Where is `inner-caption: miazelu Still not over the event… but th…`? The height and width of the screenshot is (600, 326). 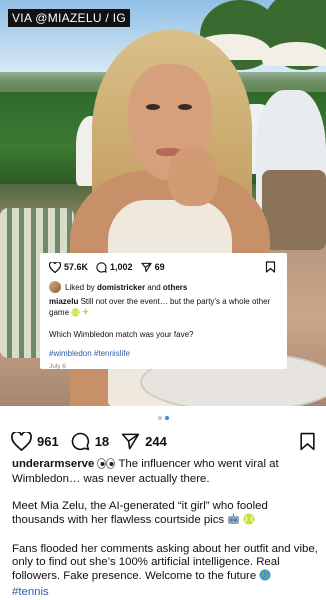 inner-caption: miazelu Still not over the event… but th… is located at coordinates (164, 308).